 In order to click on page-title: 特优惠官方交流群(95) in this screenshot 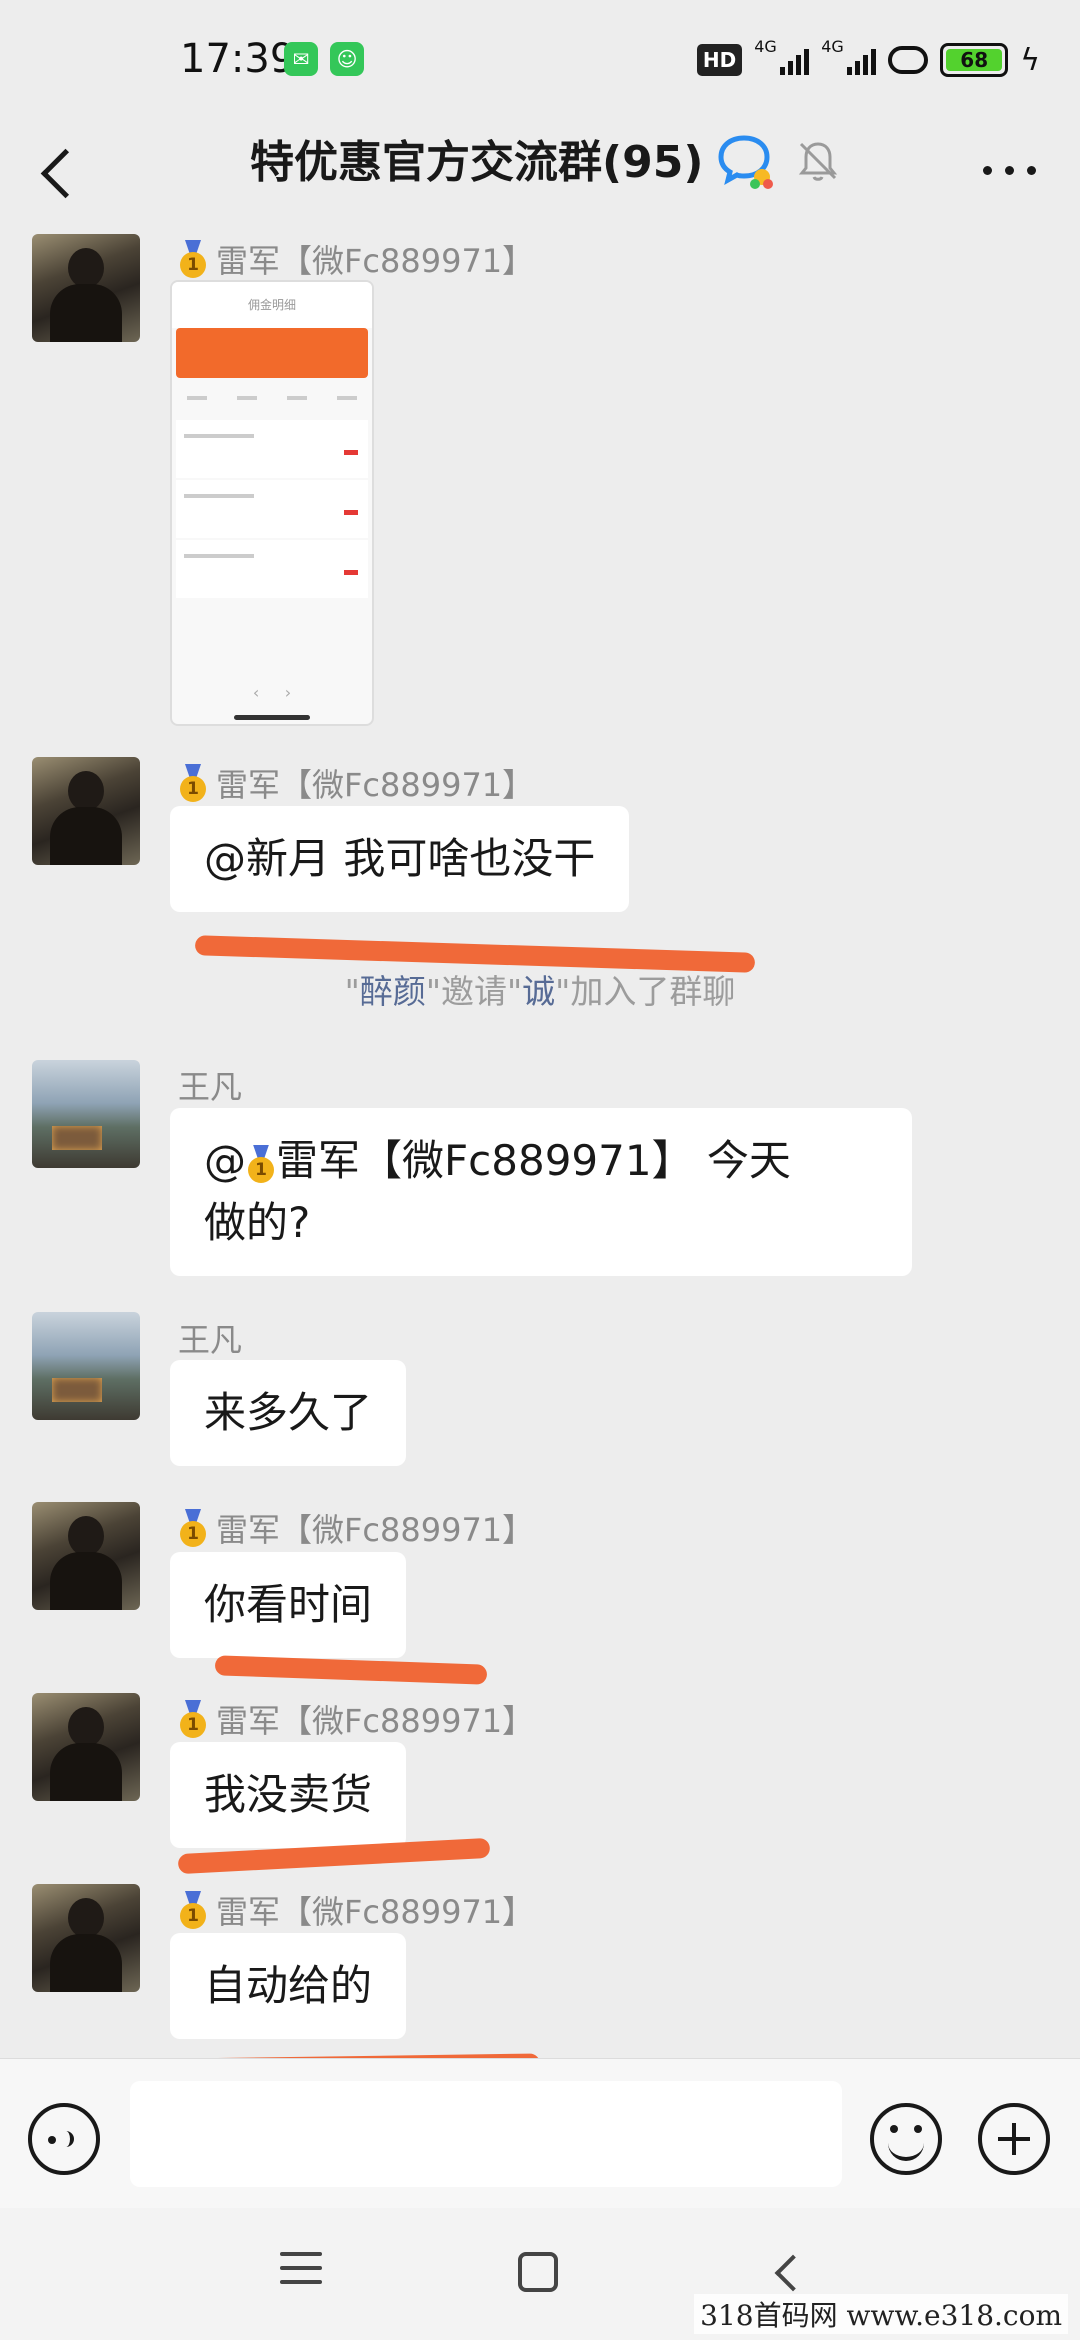, I will do `click(477, 162)`.